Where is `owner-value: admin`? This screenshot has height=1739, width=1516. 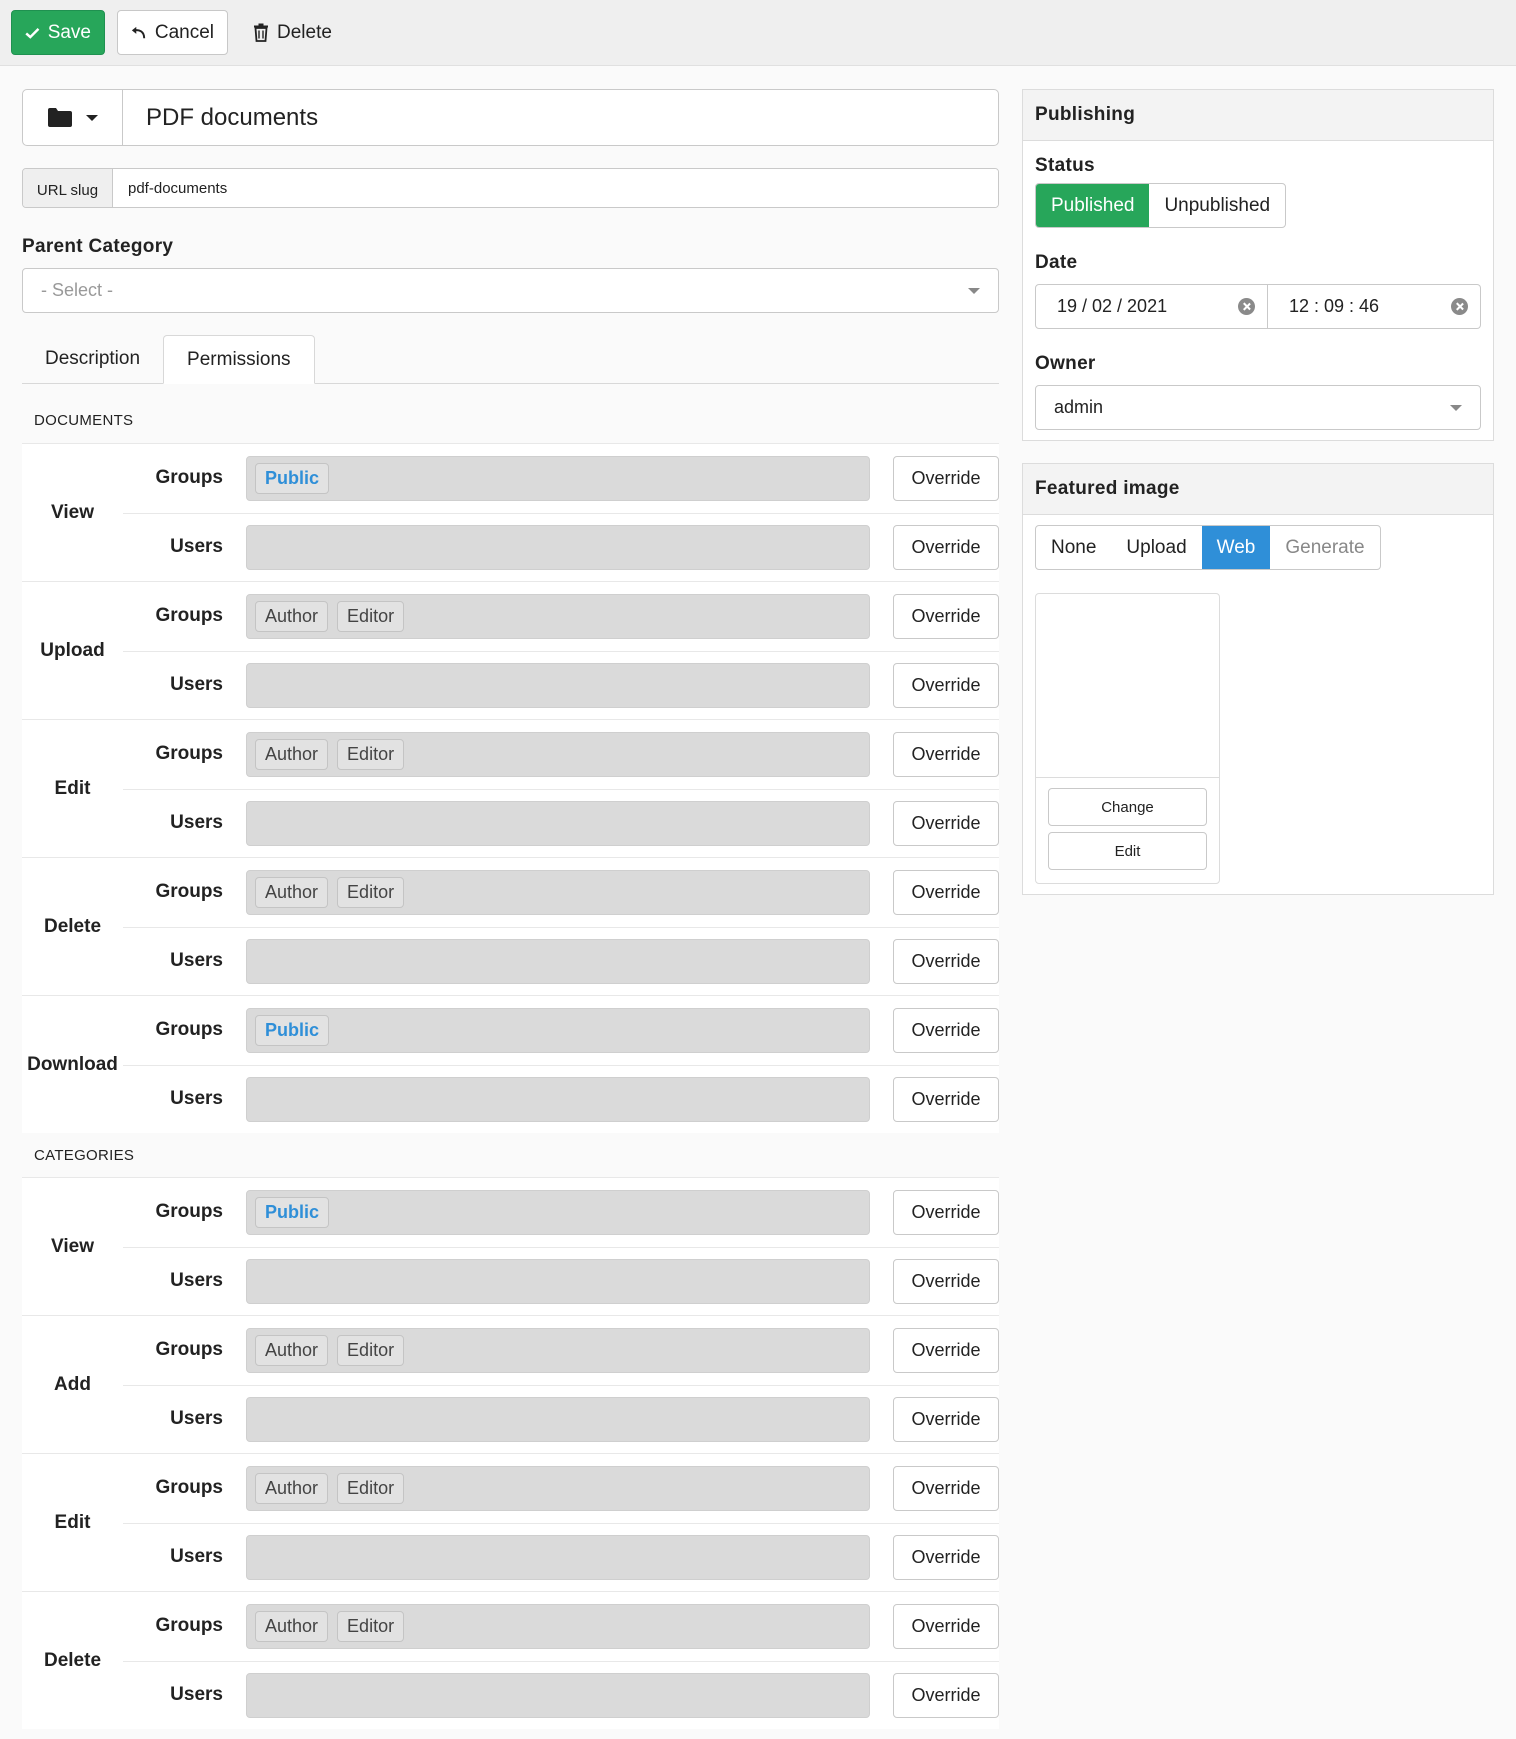 owner-value: admin is located at coordinates (1079, 407).